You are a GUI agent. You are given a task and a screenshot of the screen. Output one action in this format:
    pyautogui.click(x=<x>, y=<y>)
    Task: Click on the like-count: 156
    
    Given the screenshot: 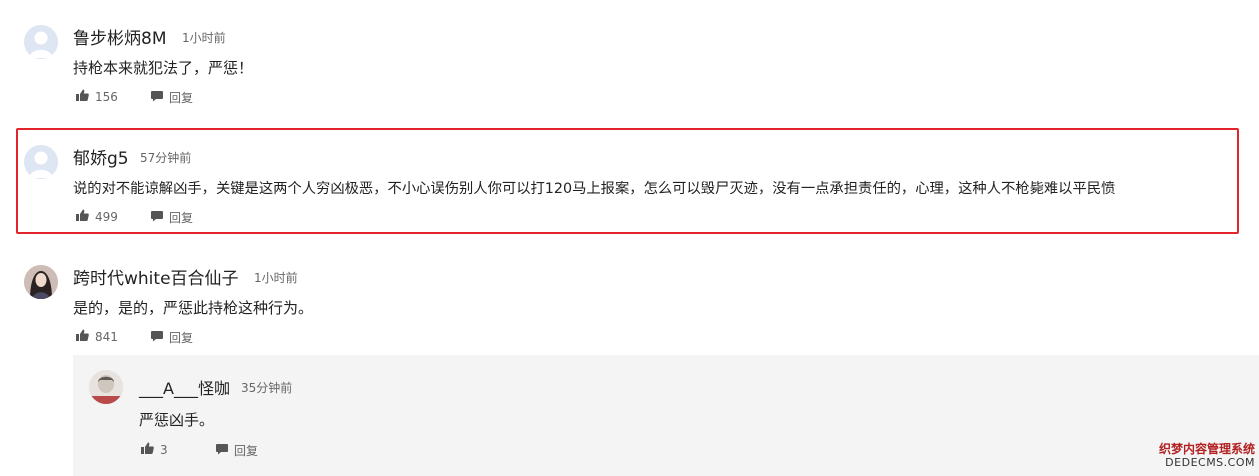 What is the action you would take?
    pyautogui.click(x=106, y=96)
    